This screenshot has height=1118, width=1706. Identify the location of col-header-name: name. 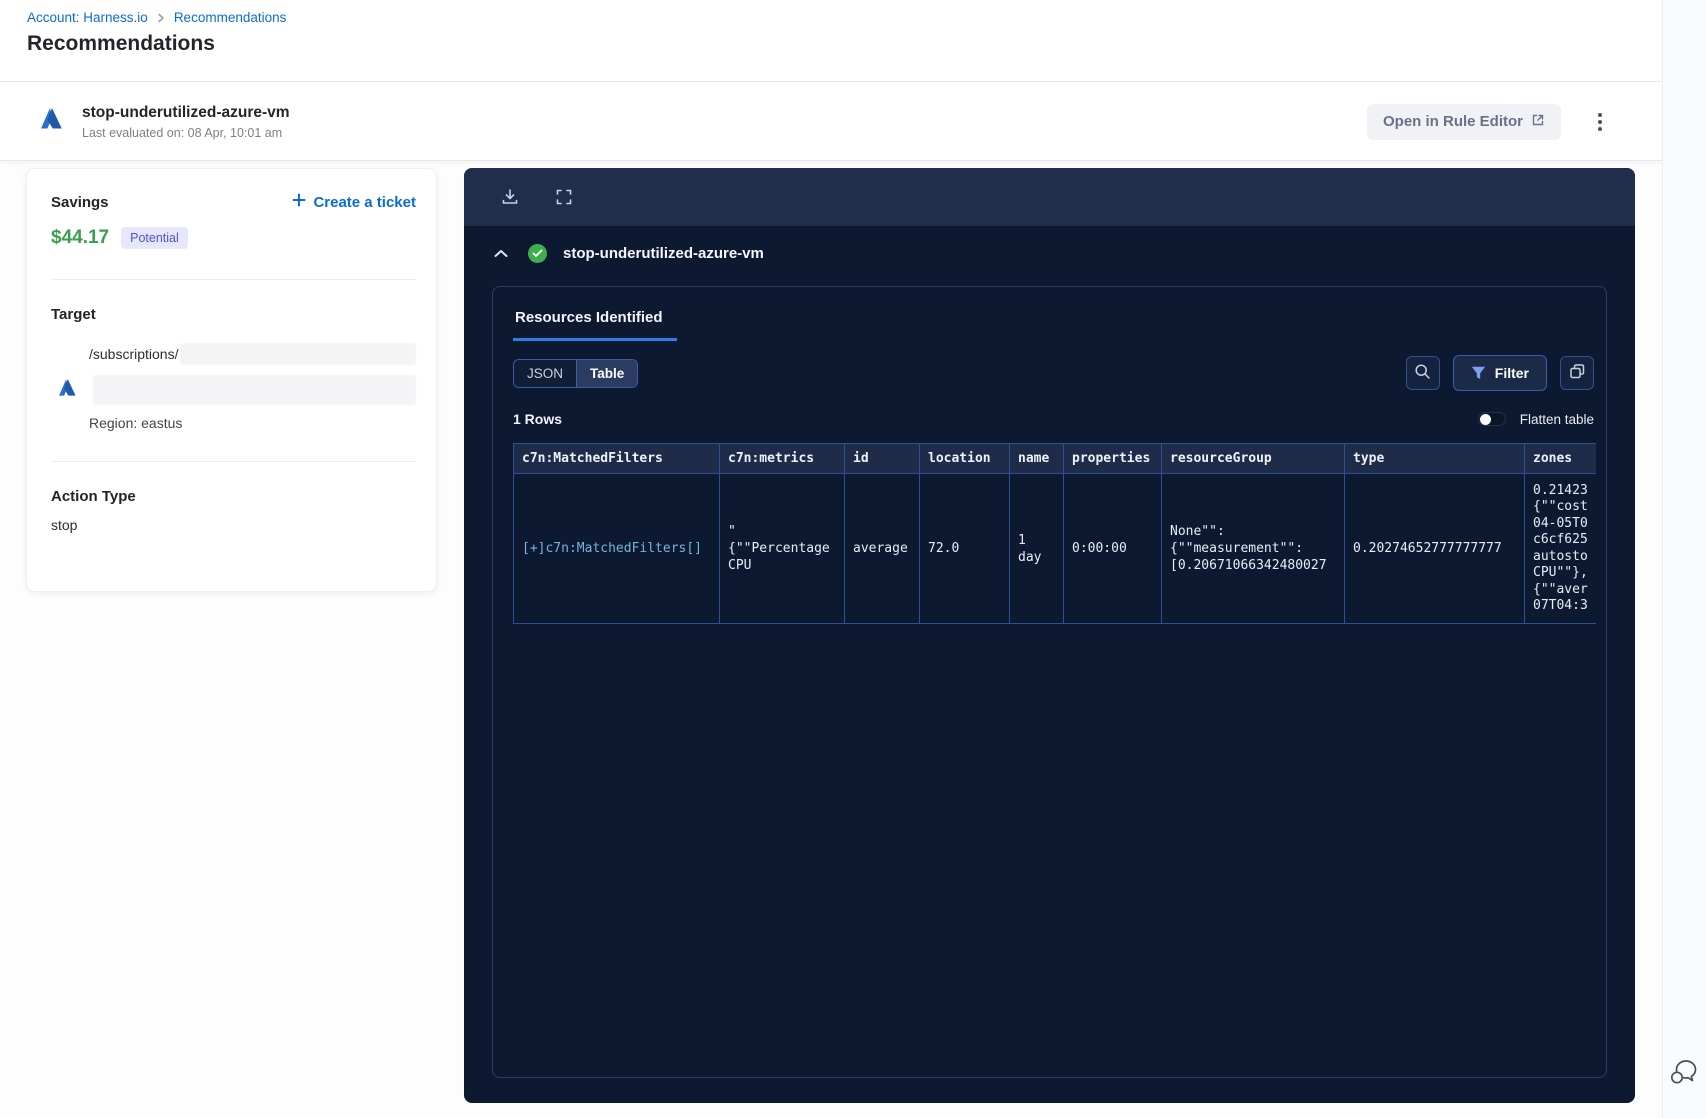
(1036, 458).